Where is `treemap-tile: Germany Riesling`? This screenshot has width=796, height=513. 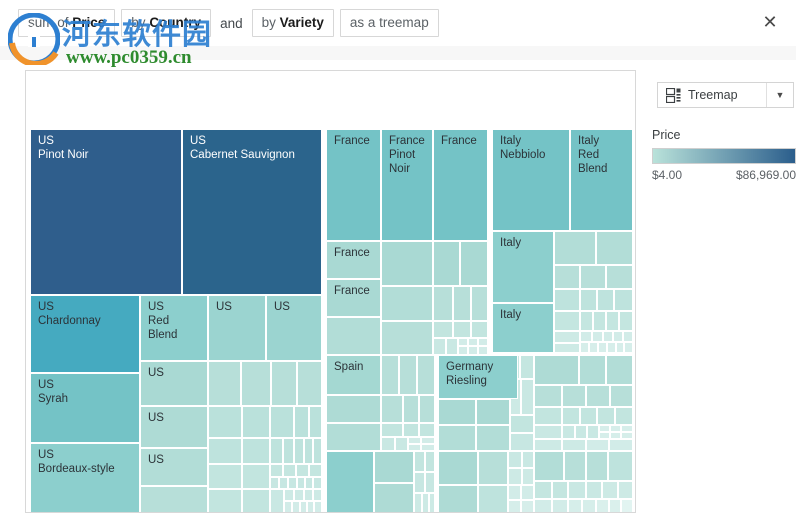
treemap-tile: Germany Riesling is located at coordinates (478, 377).